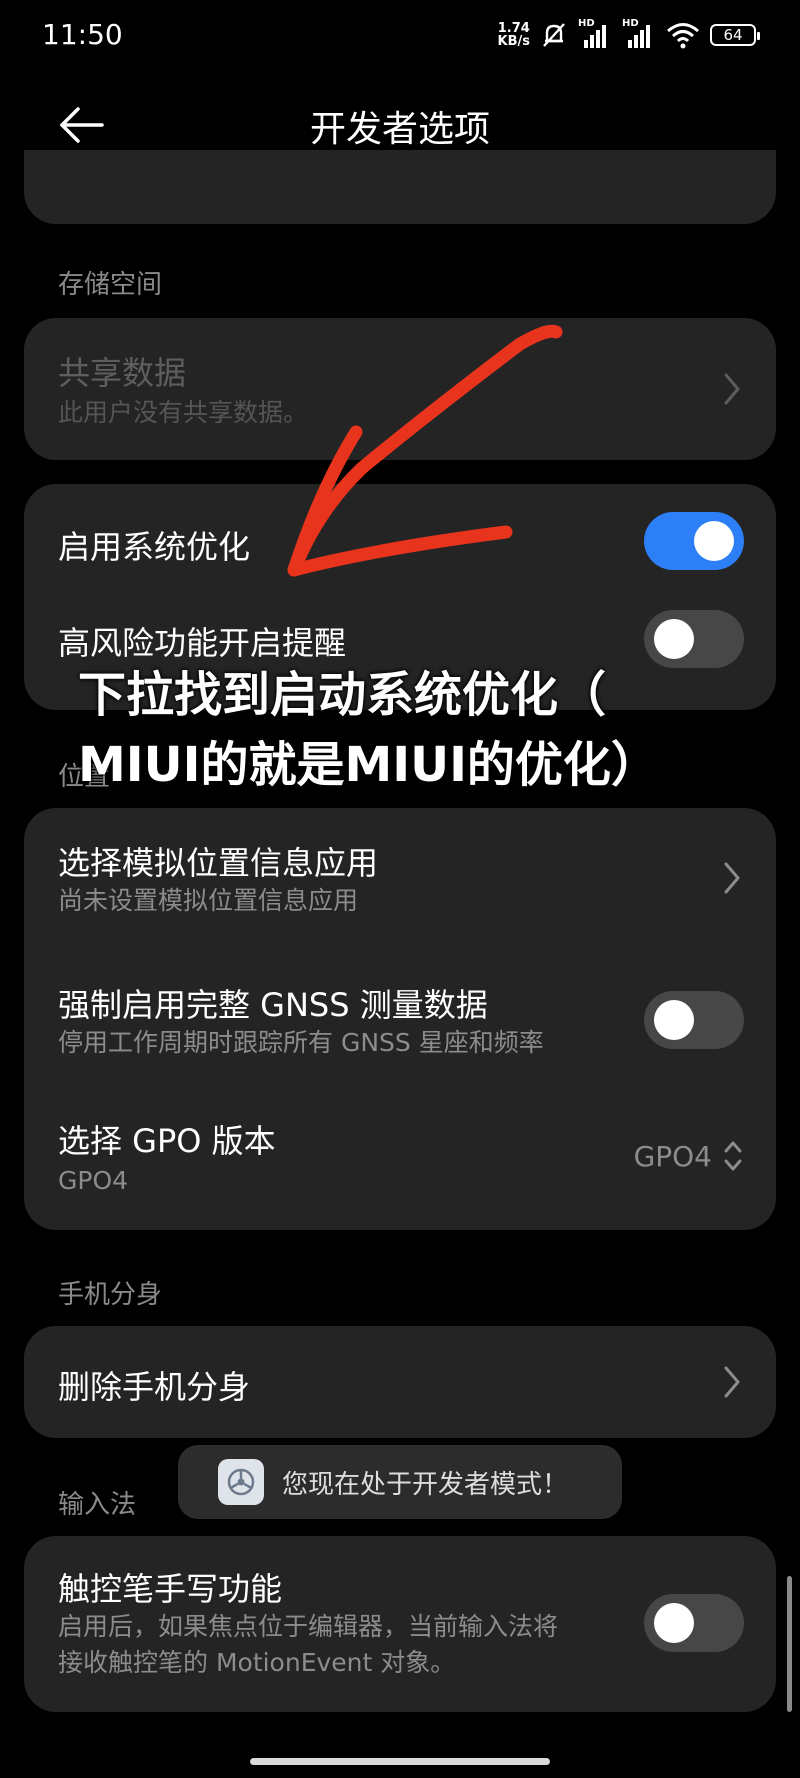  I want to click on section-label-storage: 存储空间, so click(110, 285).